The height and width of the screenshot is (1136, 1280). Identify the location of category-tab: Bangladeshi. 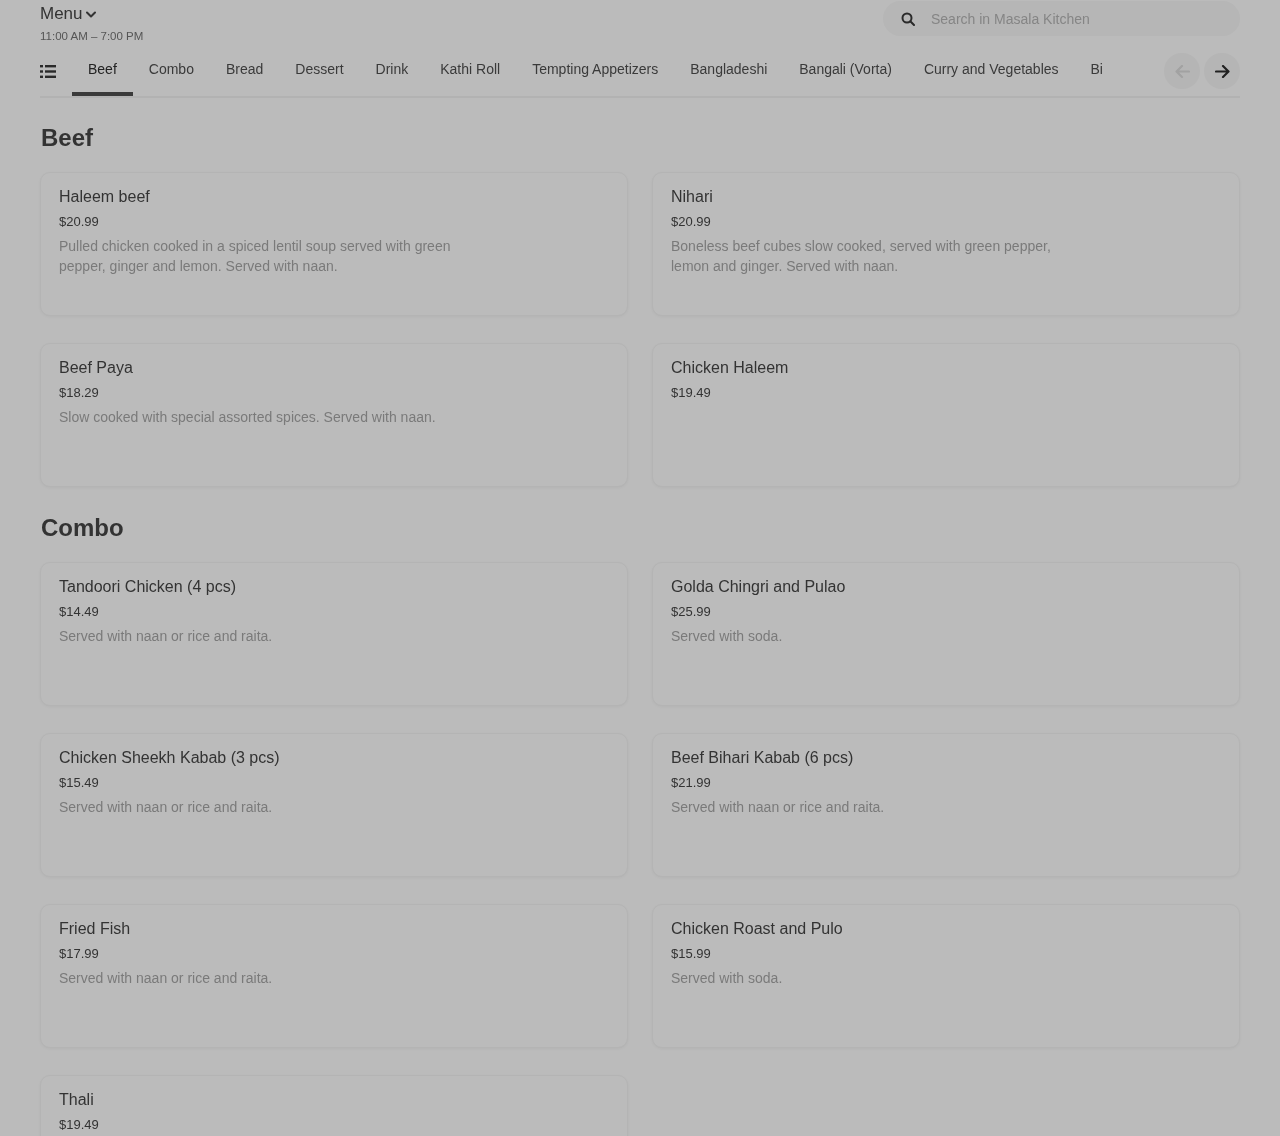
(729, 71).